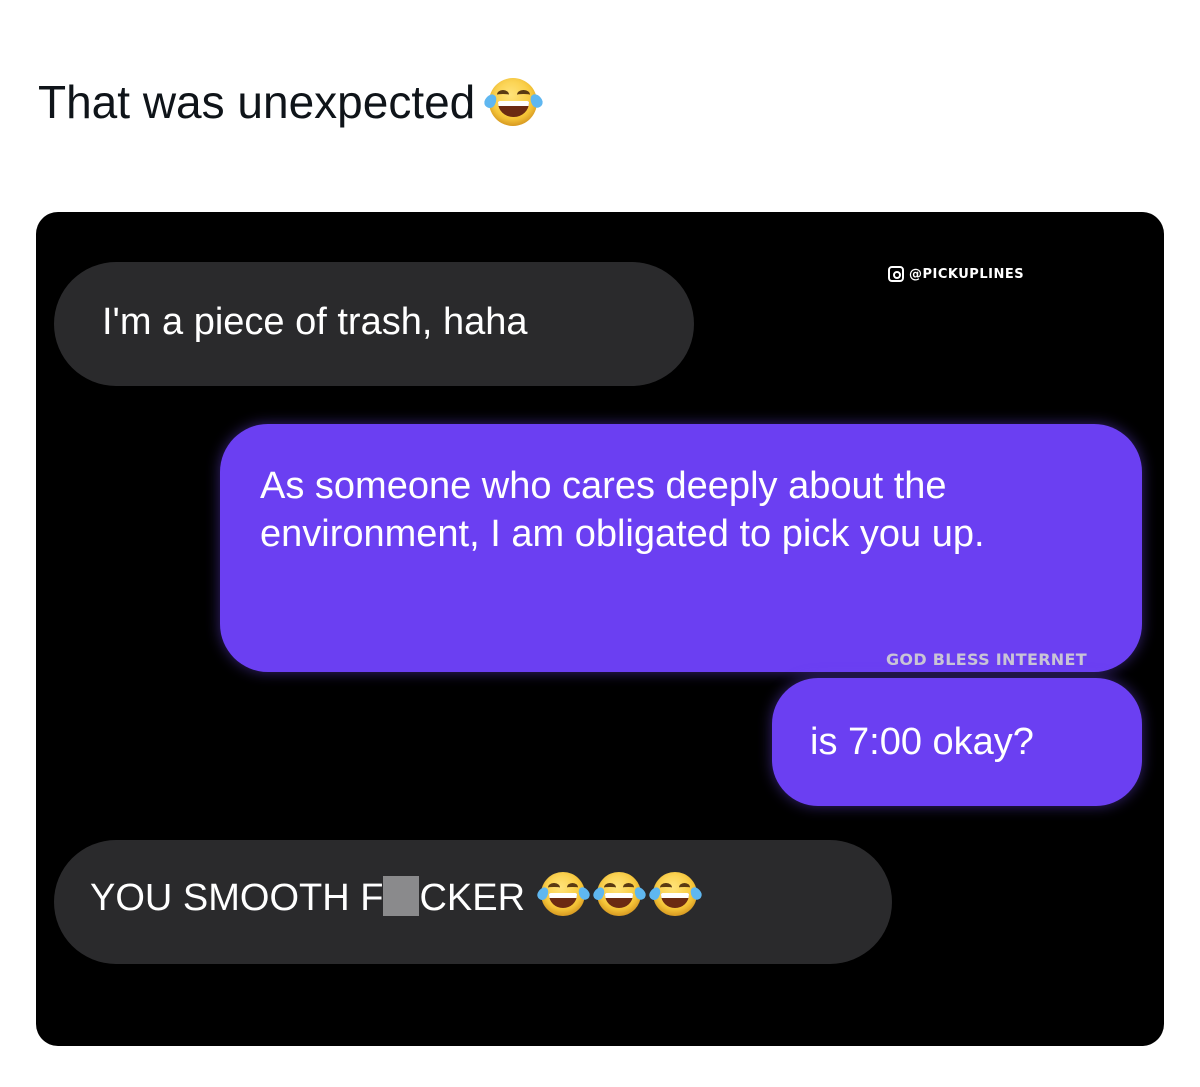 Image resolution: width=1200 pixels, height=1087 pixels. What do you see at coordinates (257, 102) in the screenshot?
I see `caption-text: That was unexpected` at bounding box center [257, 102].